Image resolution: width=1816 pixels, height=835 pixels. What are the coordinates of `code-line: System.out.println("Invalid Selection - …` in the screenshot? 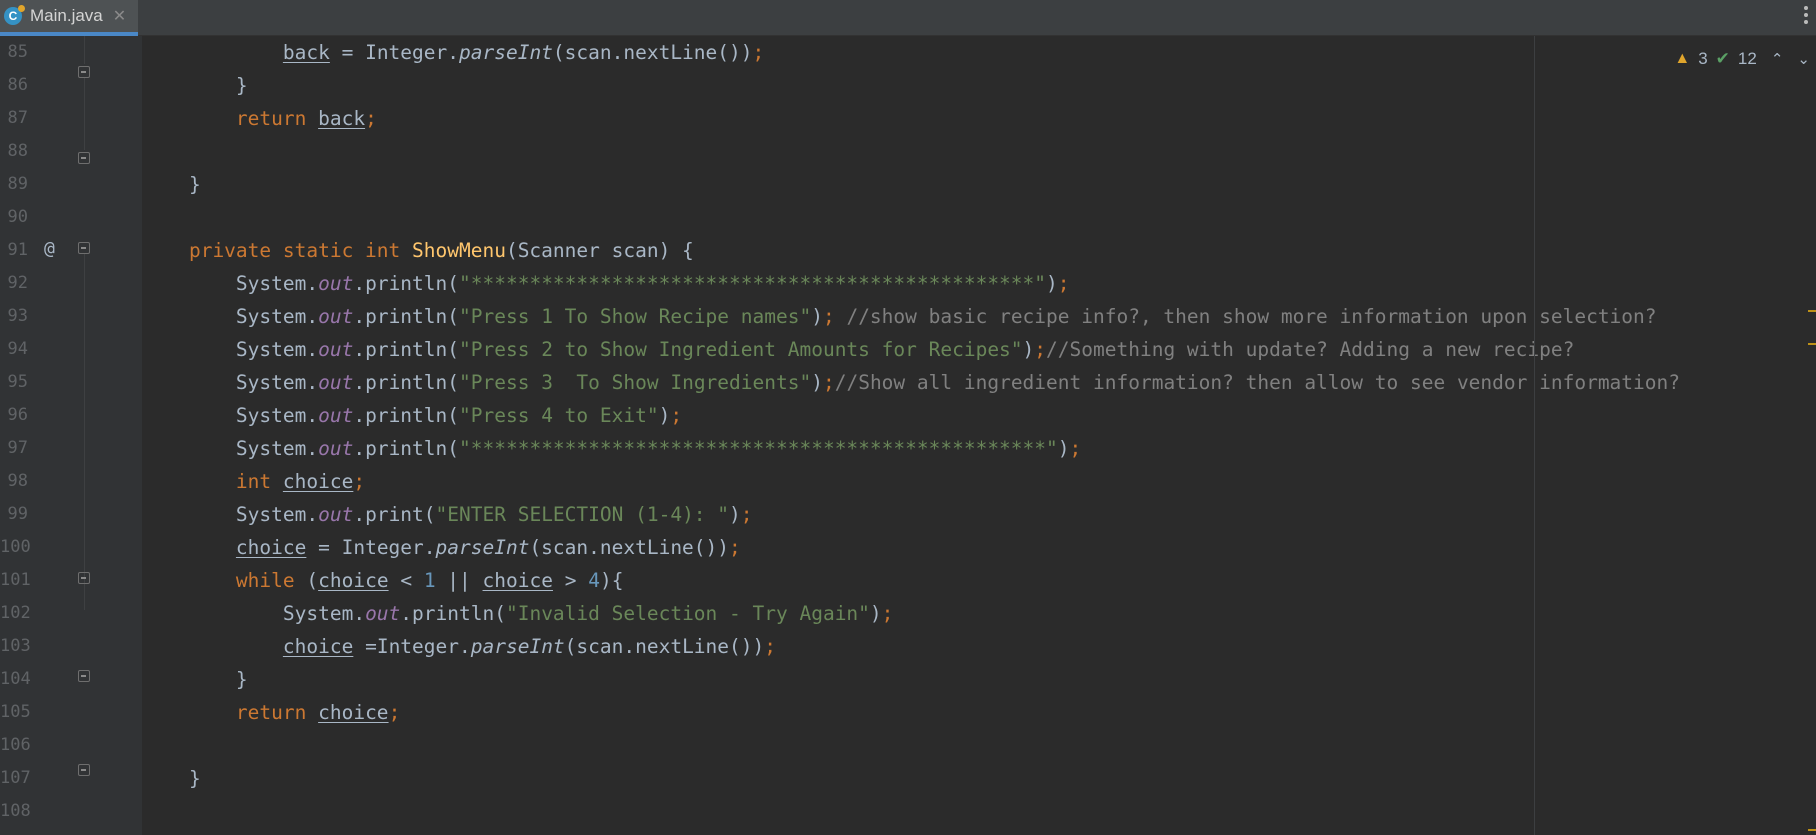 It's located at (518, 613).